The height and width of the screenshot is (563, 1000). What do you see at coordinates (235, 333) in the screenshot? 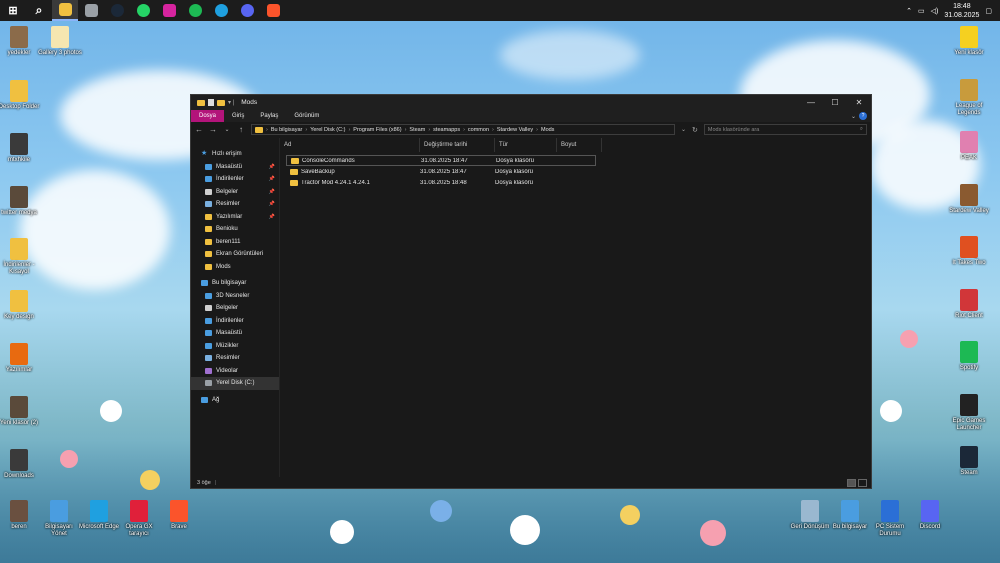
I see `nav-item: Masaüstü` at bounding box center [235, 333].